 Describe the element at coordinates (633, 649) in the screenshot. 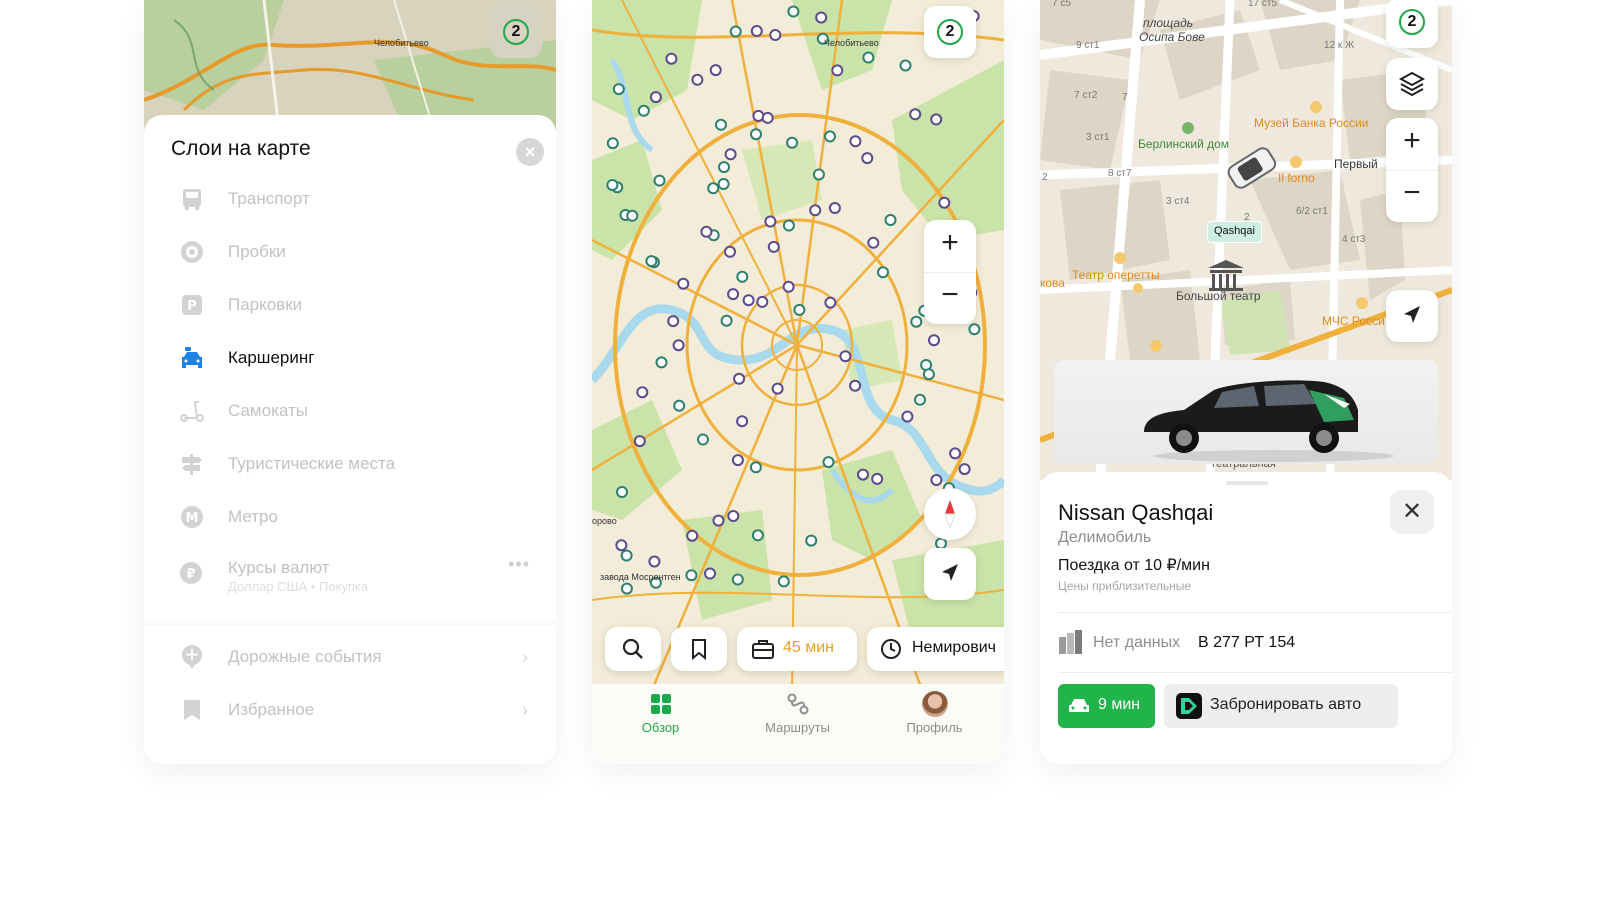

I see `search-button` at that location.